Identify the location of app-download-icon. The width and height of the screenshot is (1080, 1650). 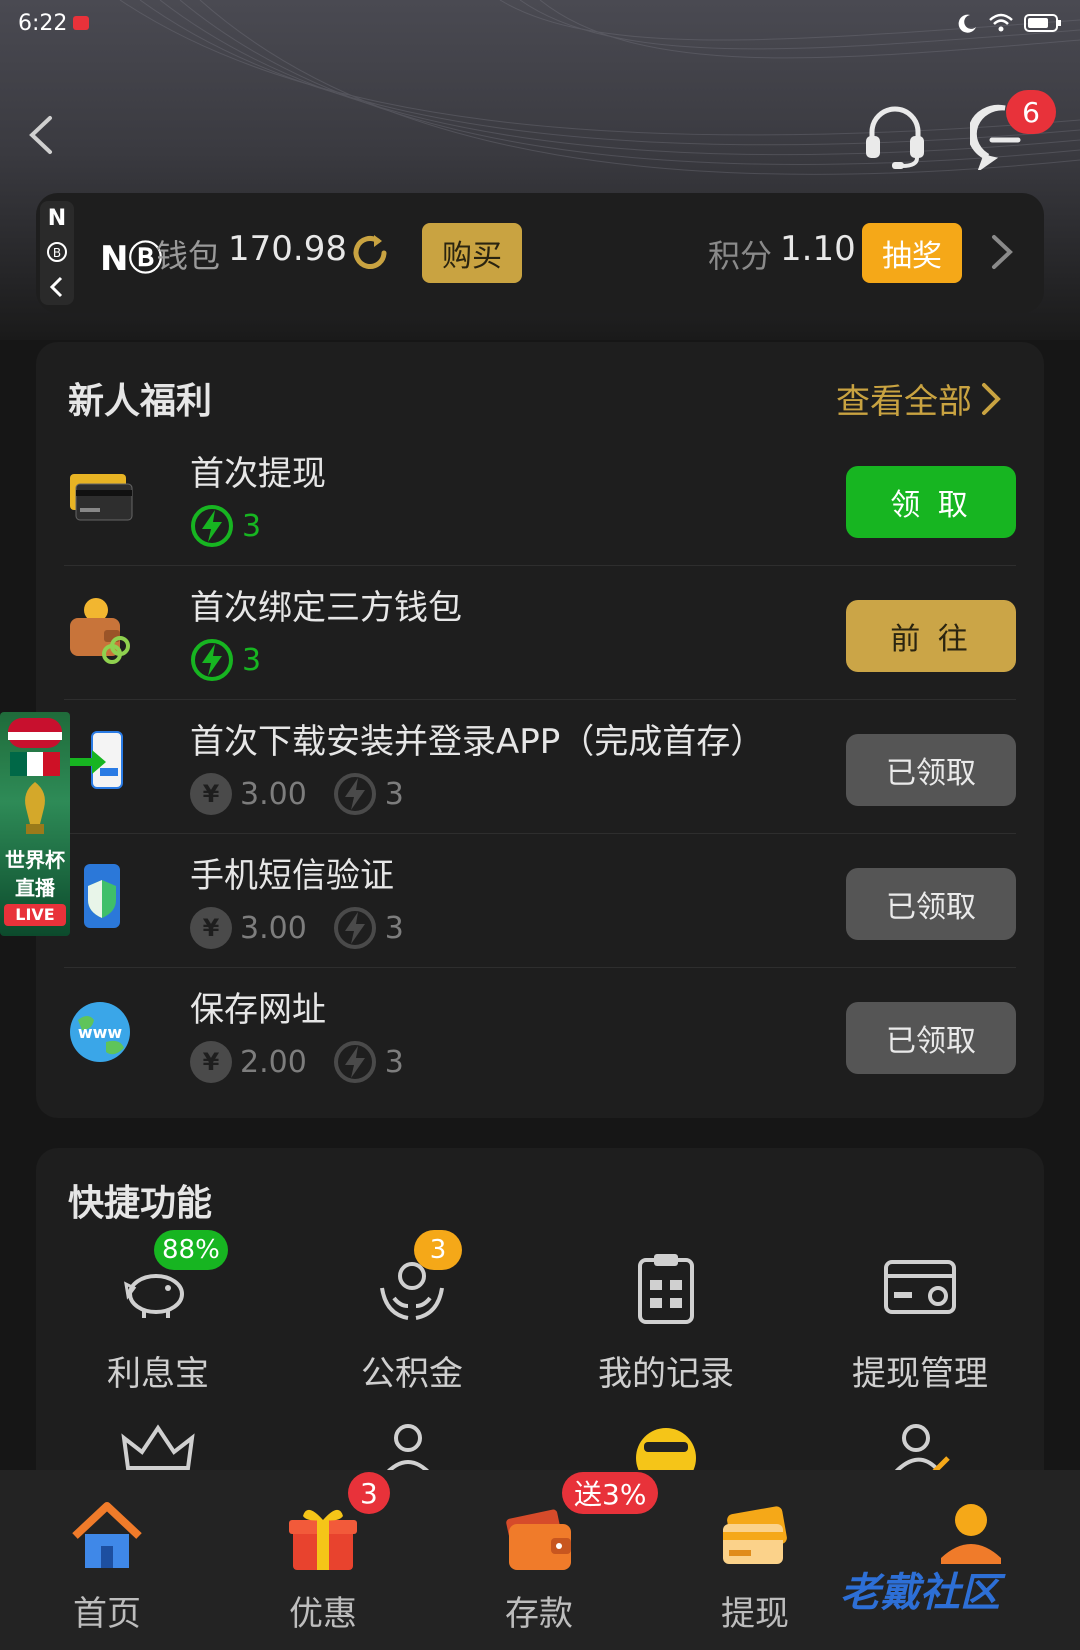
(100, 762).